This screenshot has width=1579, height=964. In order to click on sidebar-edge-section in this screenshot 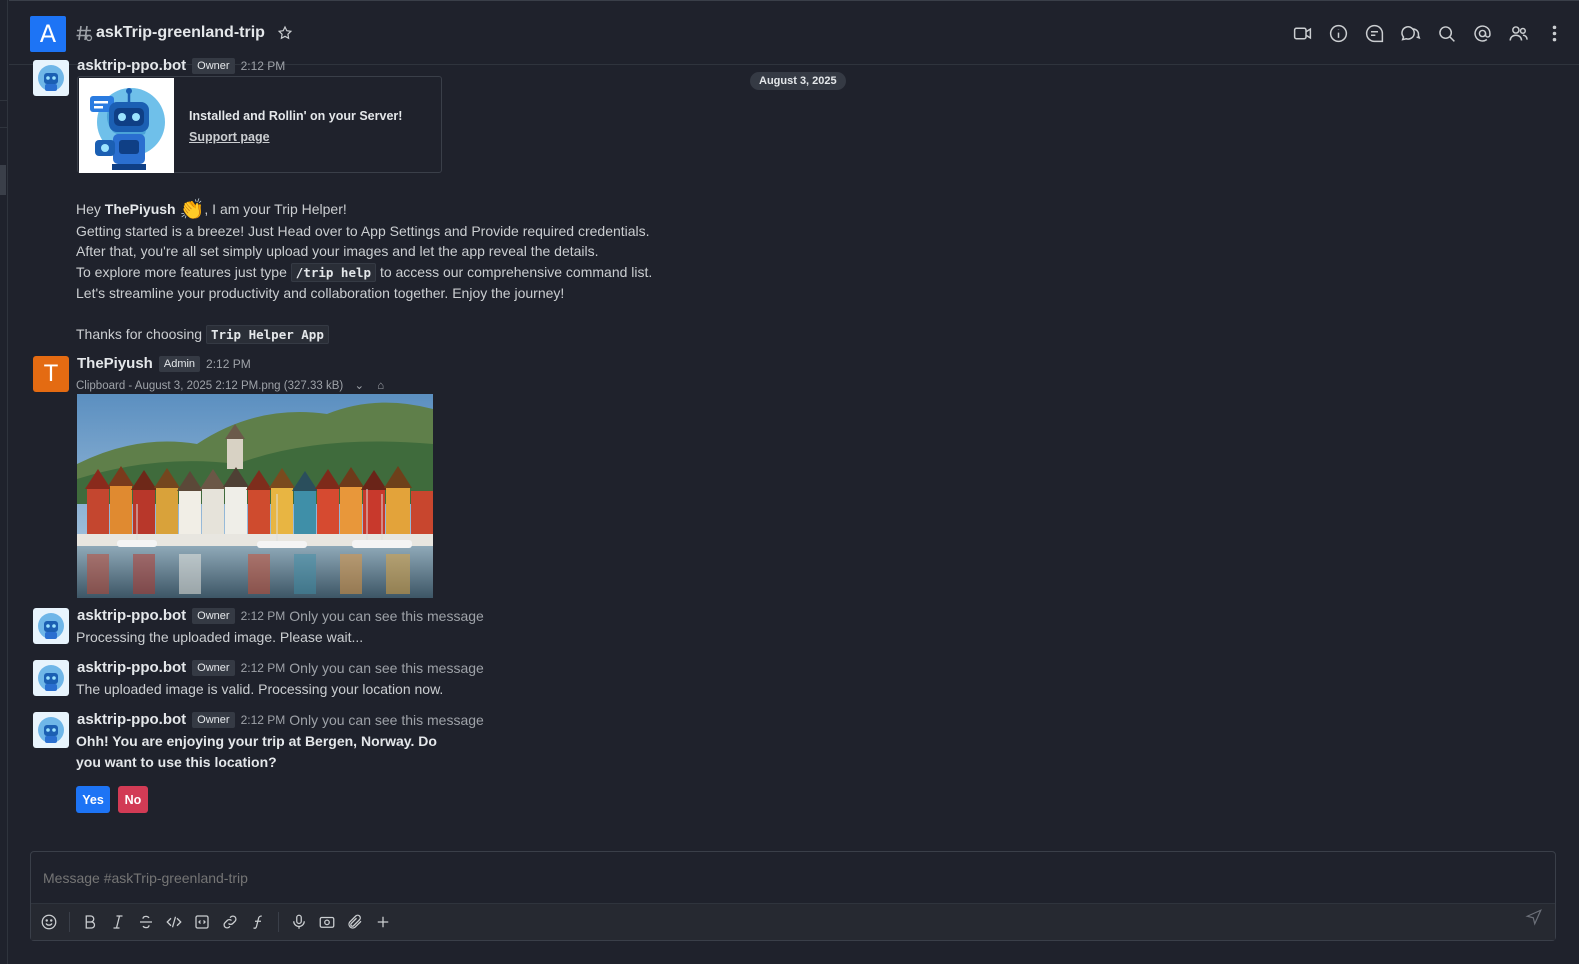, I will do `click(4, 114)`.